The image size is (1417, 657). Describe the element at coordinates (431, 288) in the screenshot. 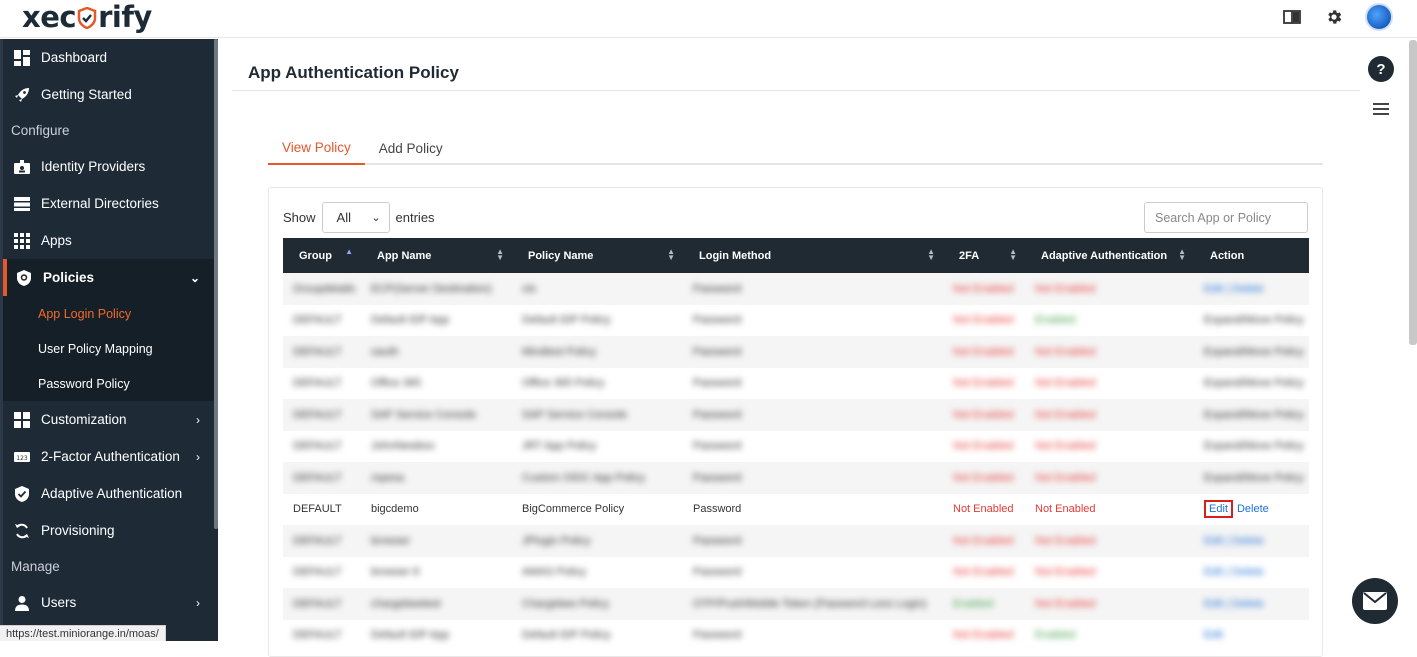

I see `cell-app-name: ECP(Server Destination)` at that location.